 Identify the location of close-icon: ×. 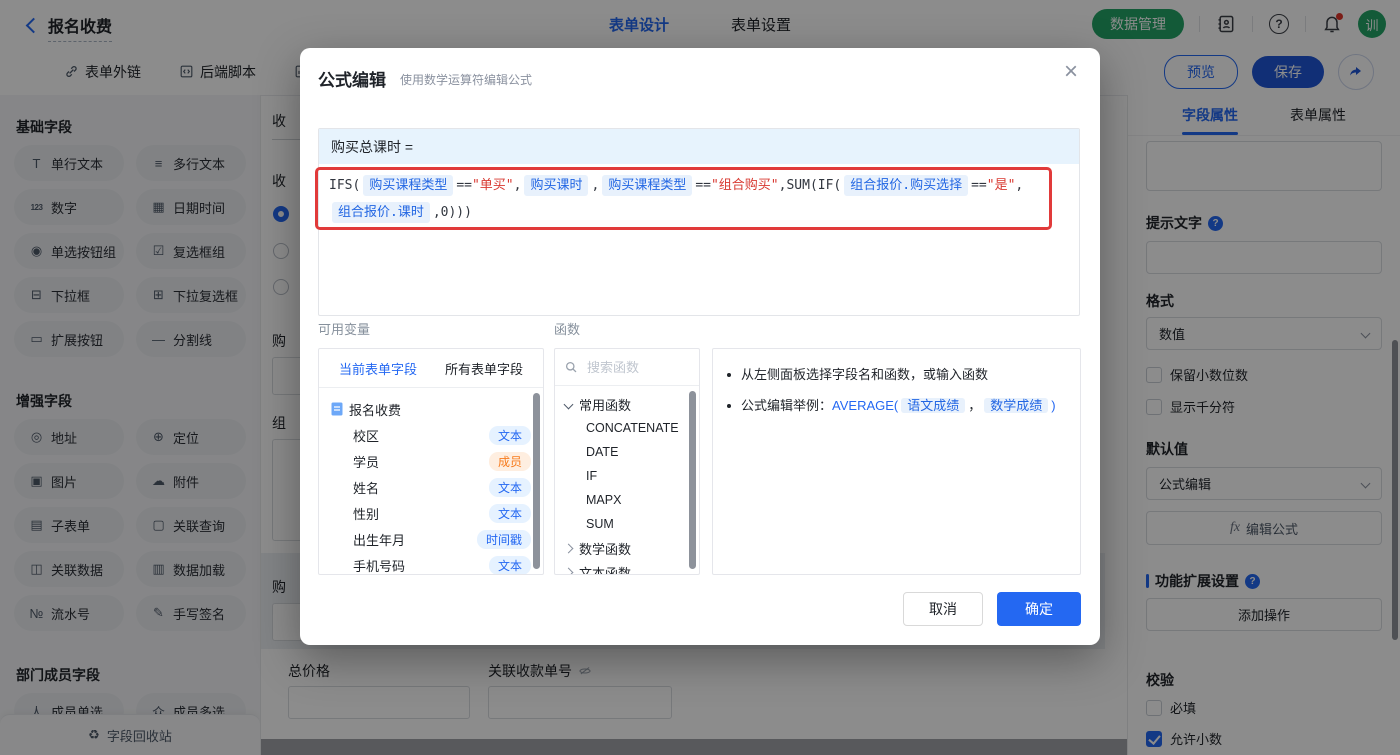
(1071, 72).